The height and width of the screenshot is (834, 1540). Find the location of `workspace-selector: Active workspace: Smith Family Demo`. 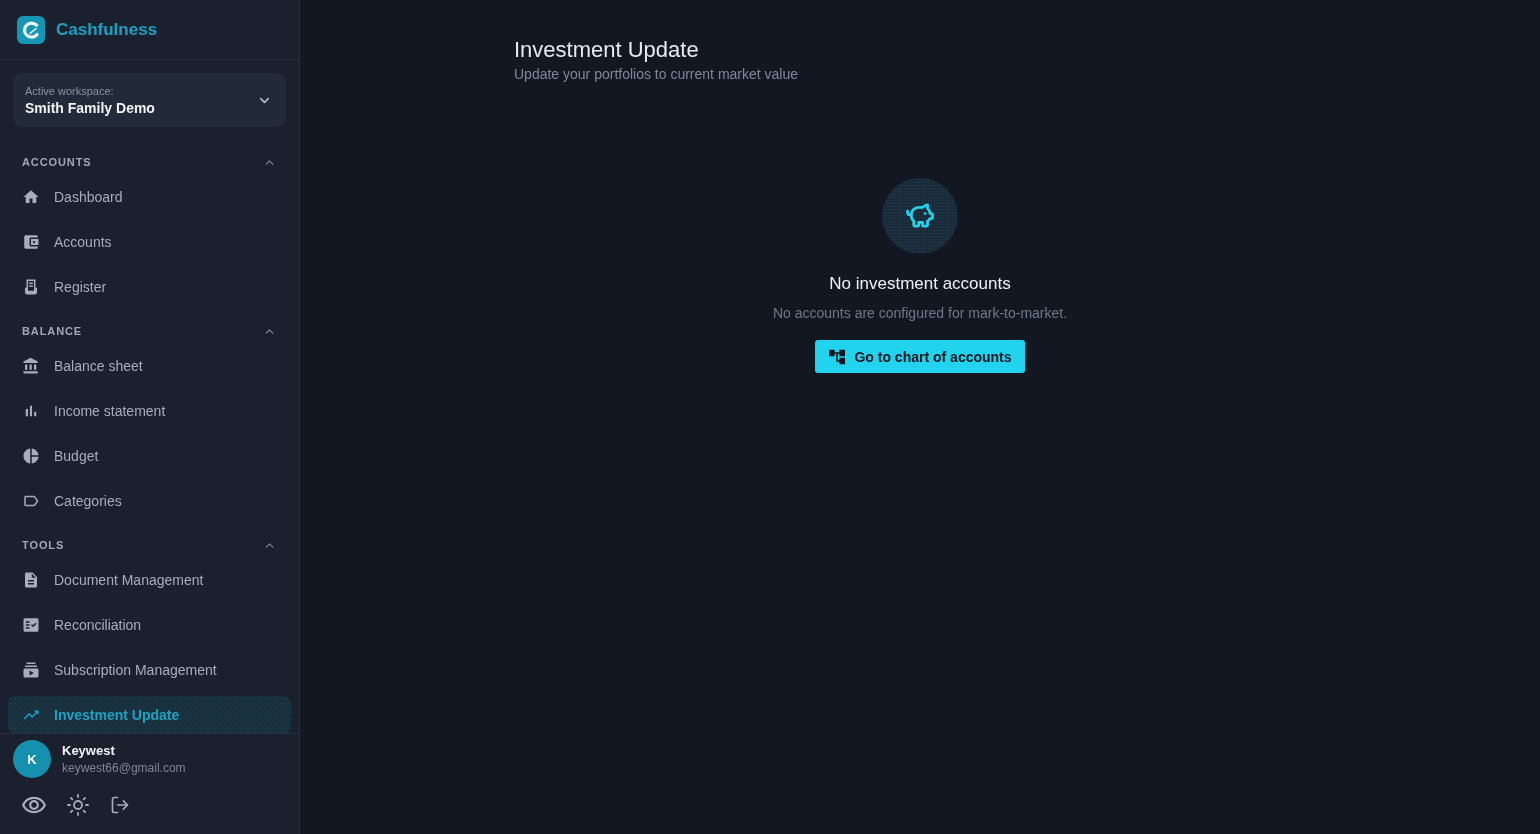

workspace-selector: Active workspace: Smith Family Demo is located at coordinates (149, 100).